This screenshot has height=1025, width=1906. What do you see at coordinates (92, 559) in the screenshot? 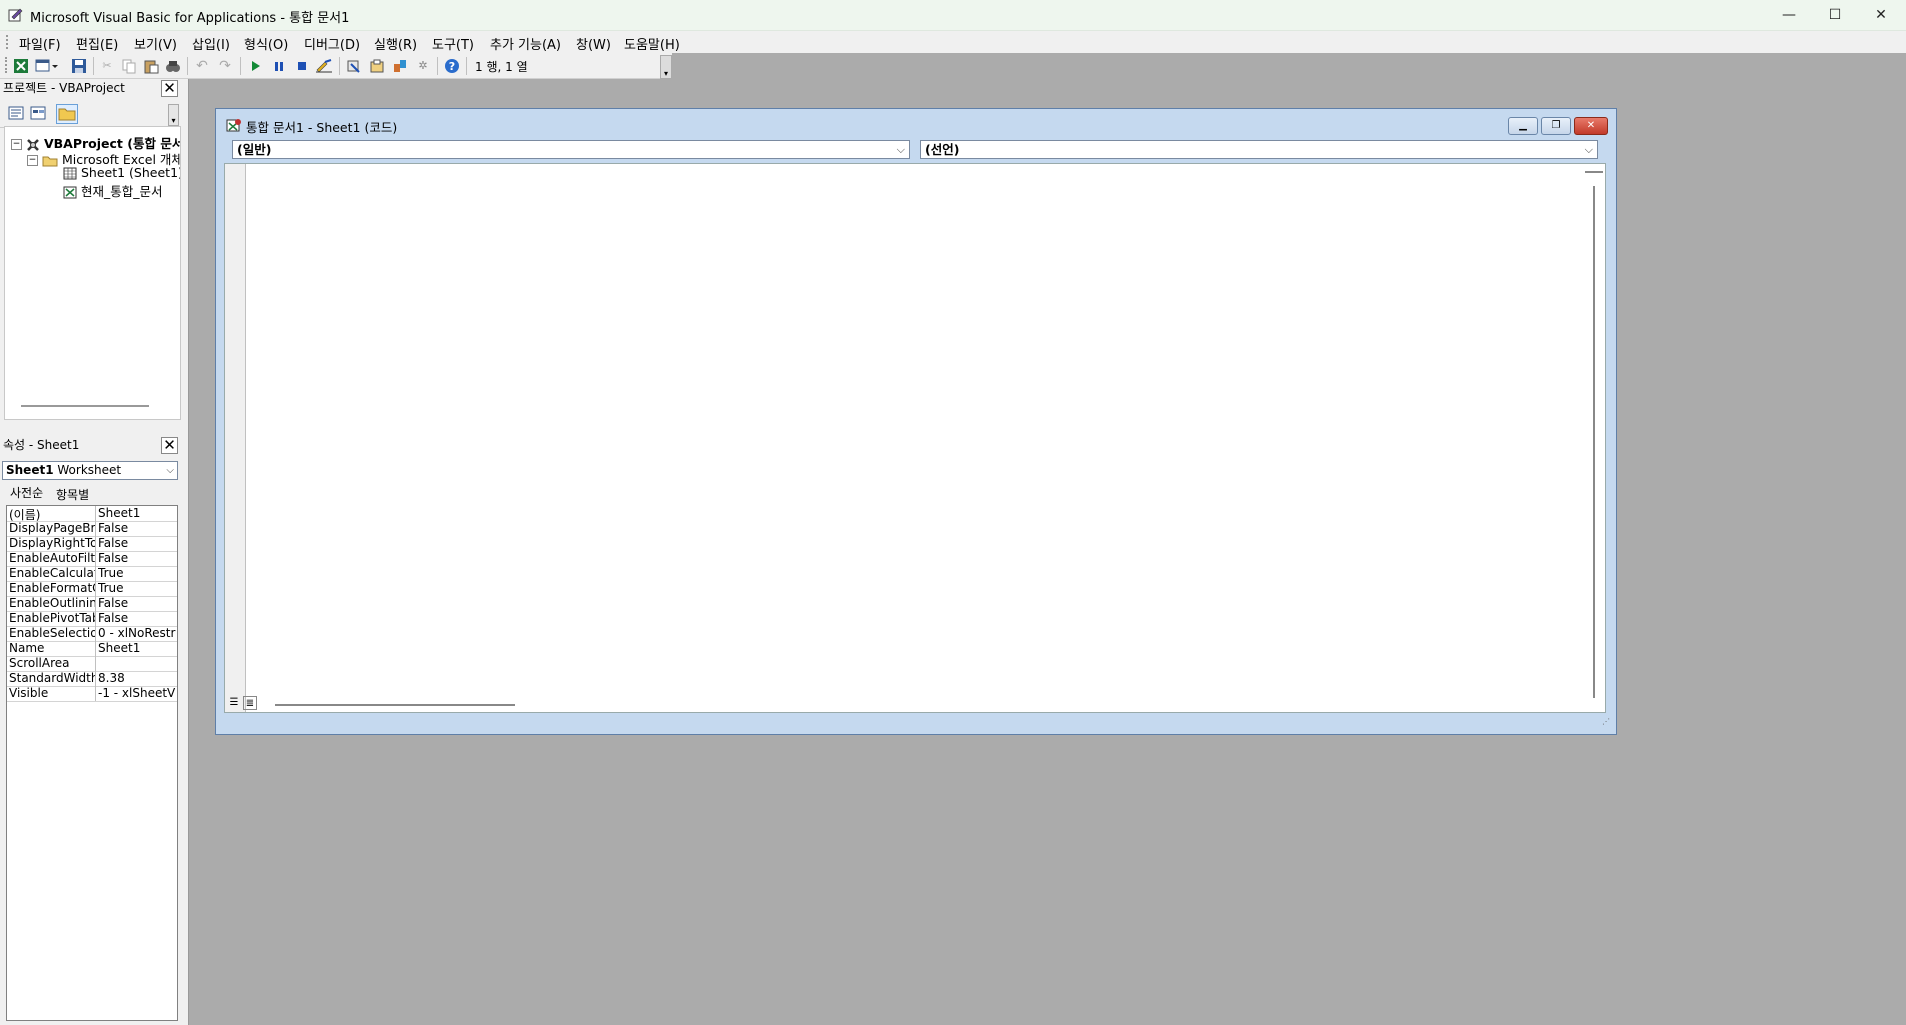
I see `property-row: EnableAutoFilte False` at bounding box center [92, 559].